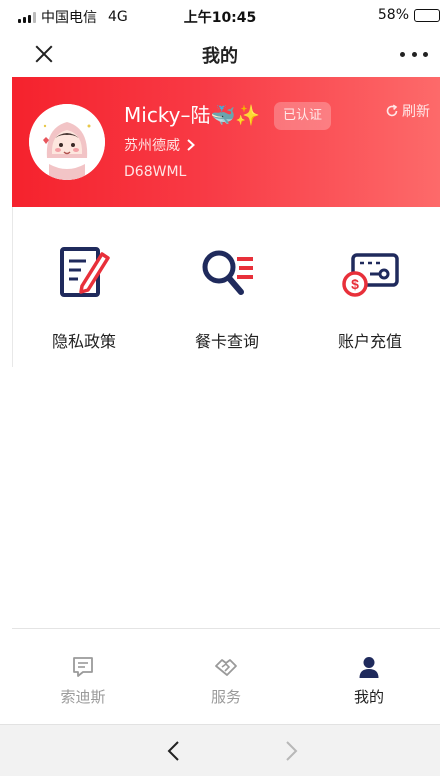 This screenshot has width=440, height=776. Describe the element at coordinates (227, 272) in the screenshot. I see `card-search-icon` at that location.